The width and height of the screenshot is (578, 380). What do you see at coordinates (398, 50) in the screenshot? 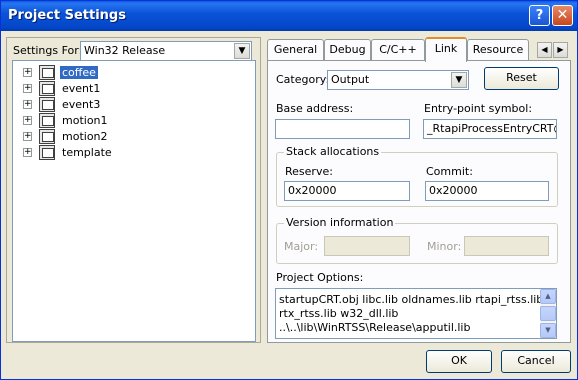
I see `tab-c-cpp: C/C++` at bounding box center [398, 50].